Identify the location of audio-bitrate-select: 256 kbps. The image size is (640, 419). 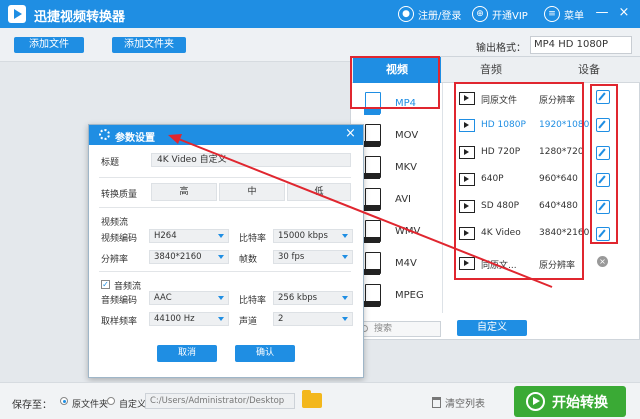
(313, 298).